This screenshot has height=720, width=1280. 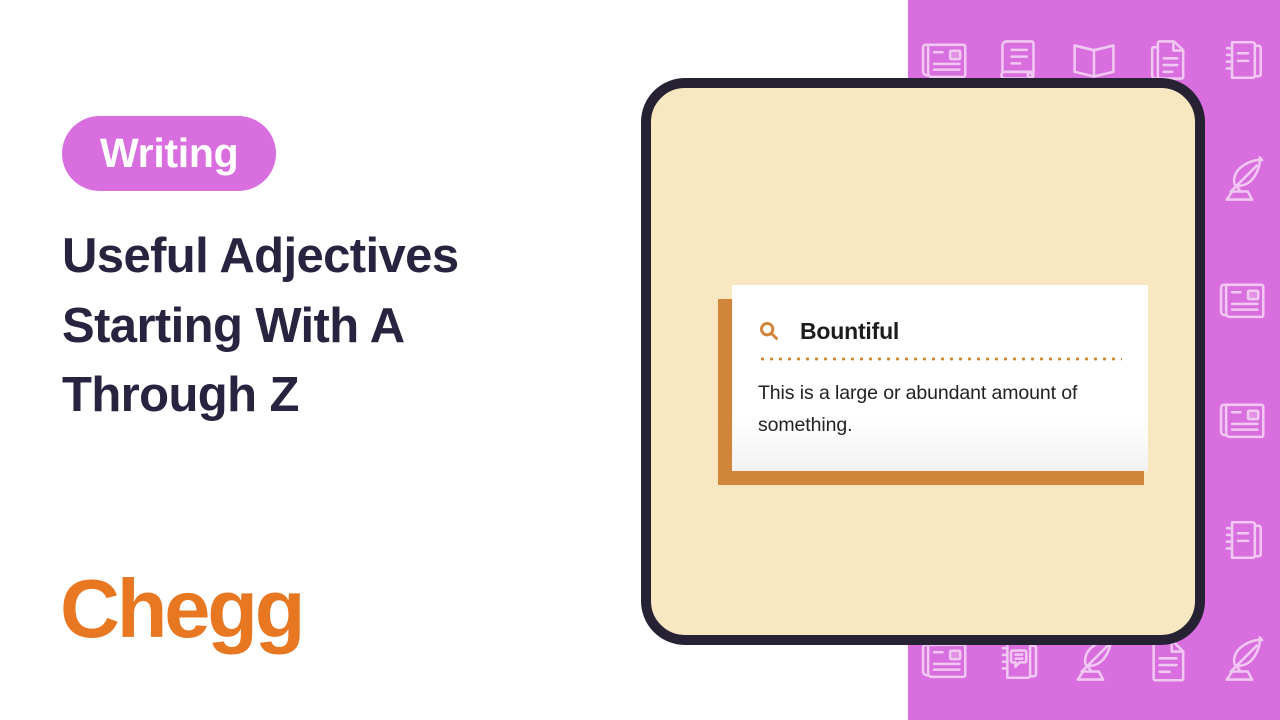 I want to click on page-title-line-1: Useful Adjectives, so click(x=260, y=256).